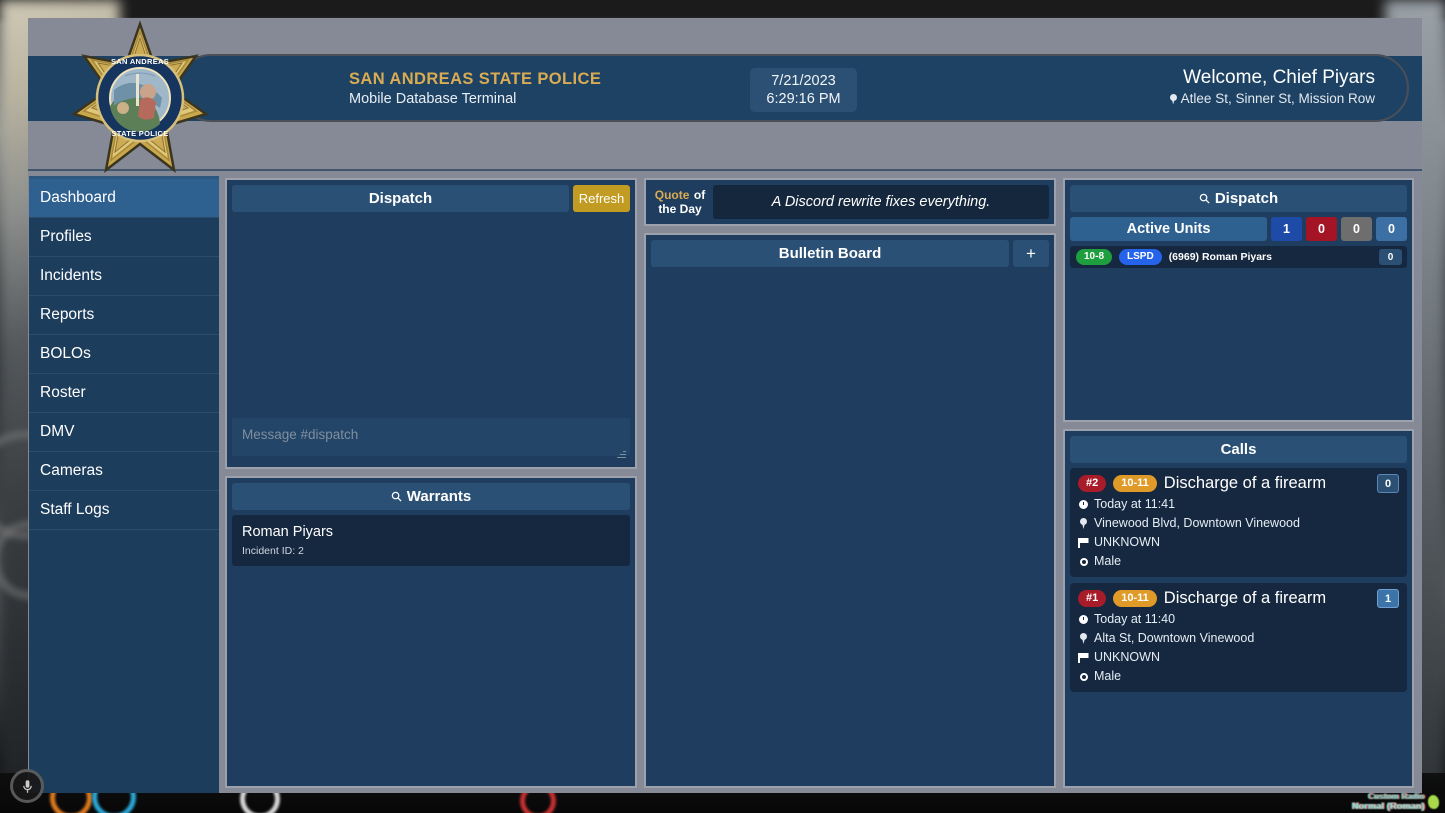 This screenshot has width=1445, height=813. Describe the element at coordinates (63, 392) in the screenshot. I see `sidebar-item-label: Roster` at that location.